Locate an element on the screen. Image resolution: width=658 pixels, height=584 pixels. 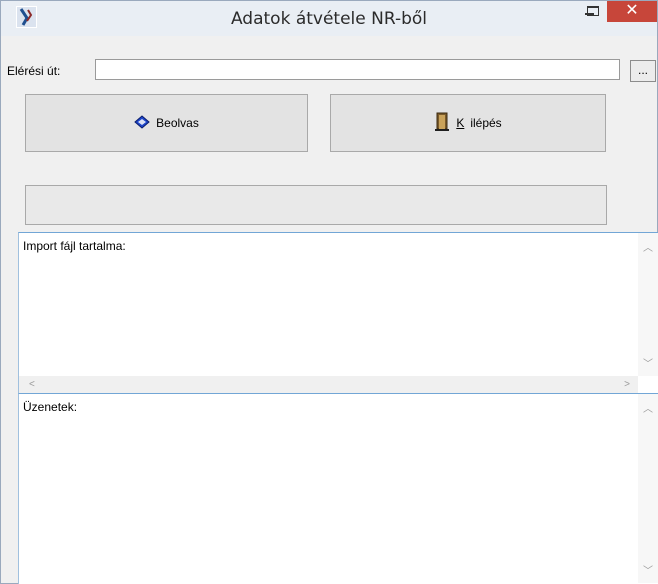
status-box is located at coordinates (316, 205).